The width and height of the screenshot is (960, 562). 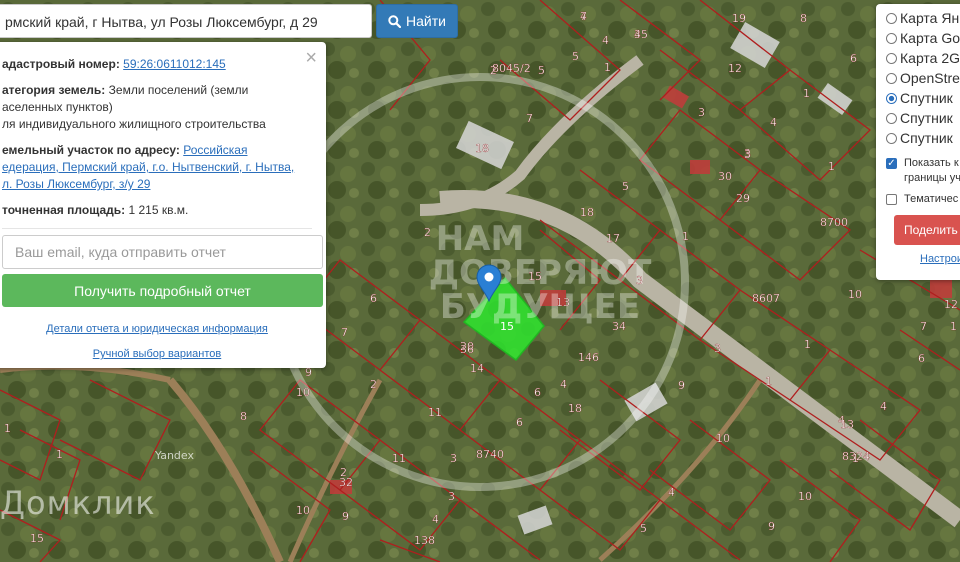 I want to click on report-details-link: Детали отчета и юридическая информация, so click(x=157, y=329).